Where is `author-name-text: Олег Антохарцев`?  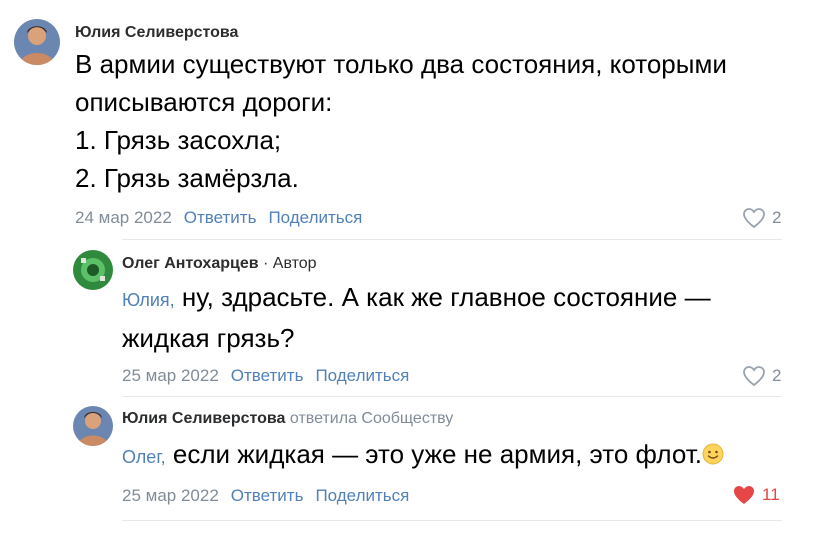 author-name-text: Олег Антохарцев is located at coordinates (190, 263).